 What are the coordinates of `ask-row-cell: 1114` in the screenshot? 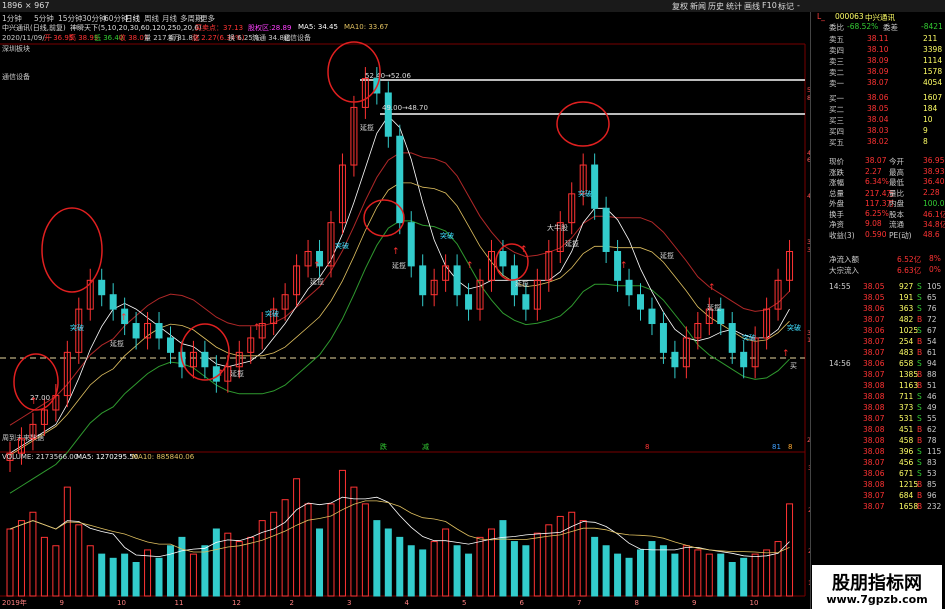 It's located at (933, 60).